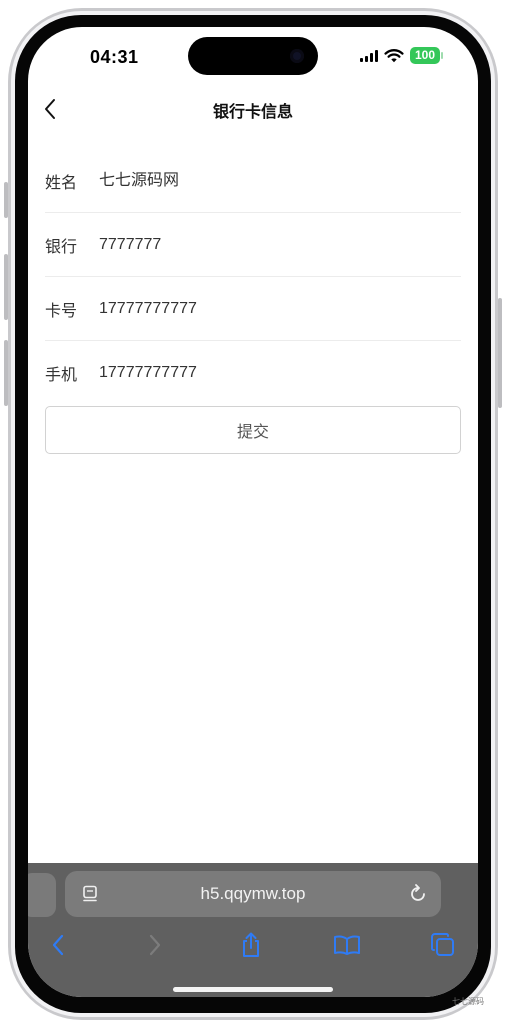  I want to click on power-button, so click(500, 353).